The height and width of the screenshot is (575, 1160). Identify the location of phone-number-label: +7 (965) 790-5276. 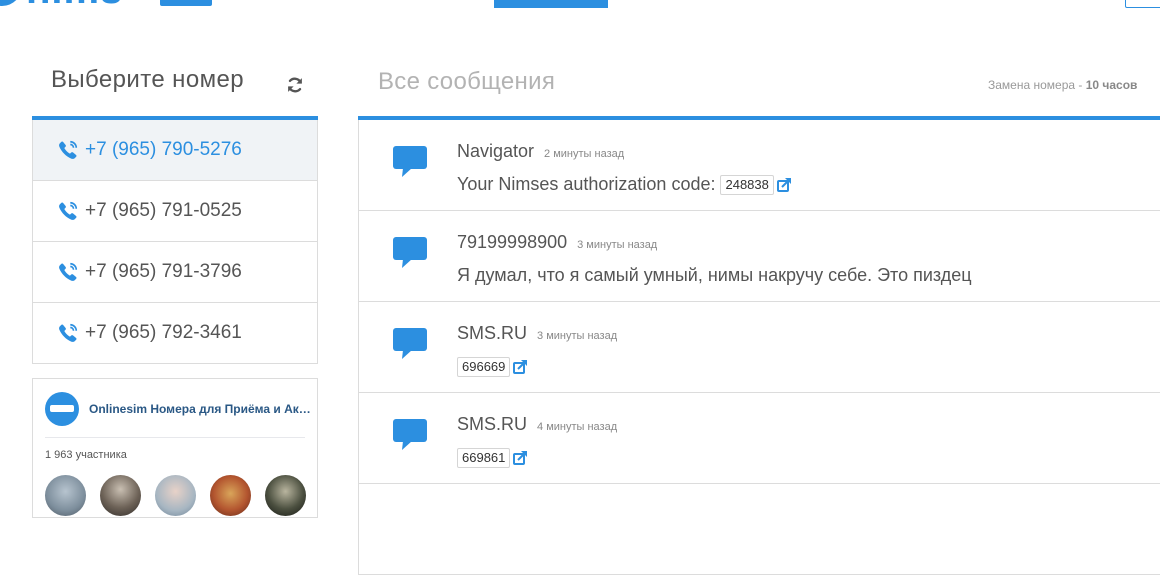
(163, 149).